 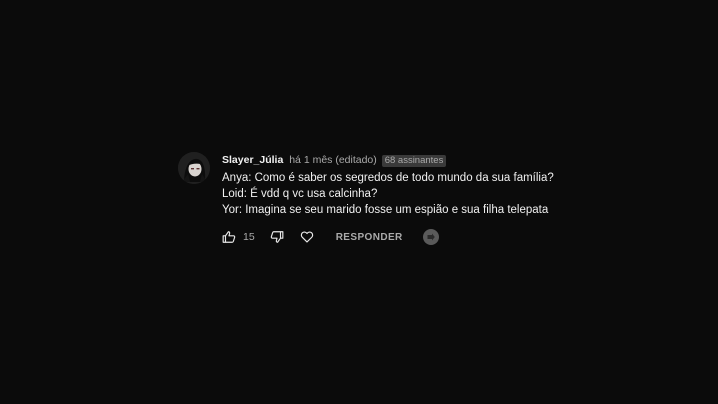 I want to click on avatar-image, so click(x=194, y=168).